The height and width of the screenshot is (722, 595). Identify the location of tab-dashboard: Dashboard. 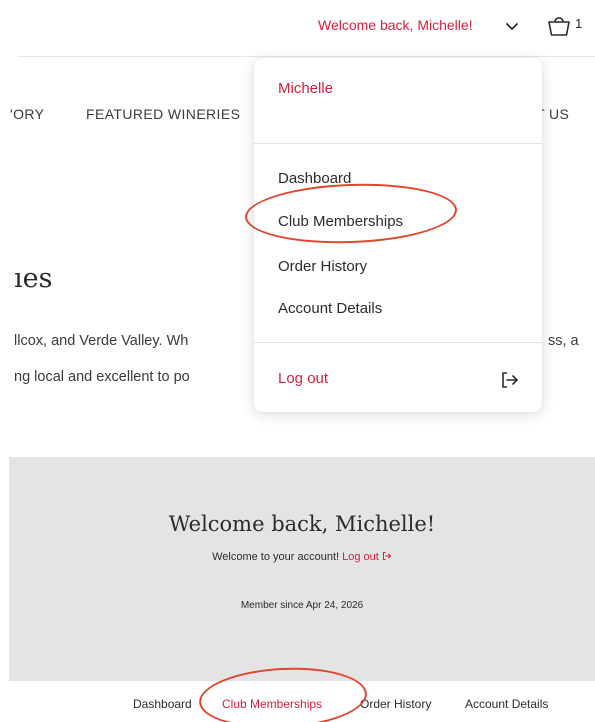
(162, 704).